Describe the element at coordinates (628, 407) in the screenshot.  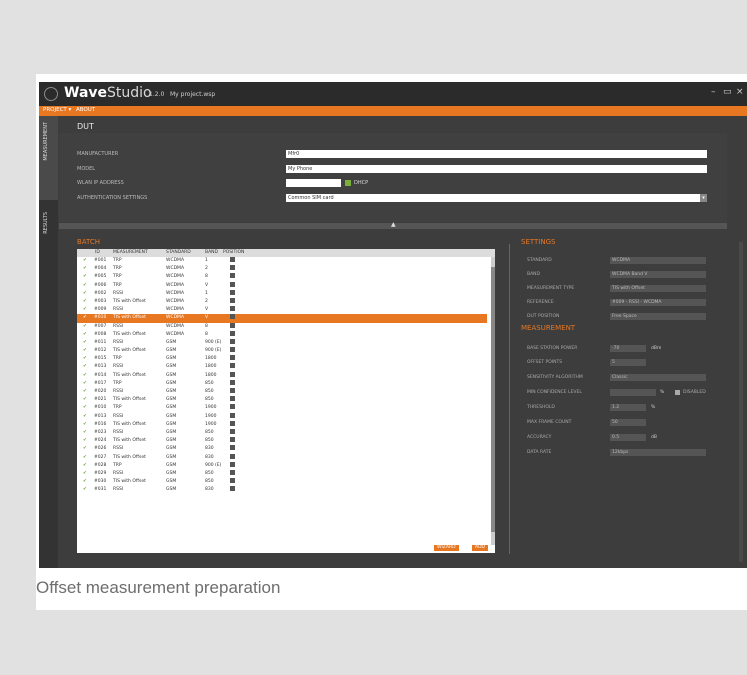
I see `threshold-input: 1.2` at that location.